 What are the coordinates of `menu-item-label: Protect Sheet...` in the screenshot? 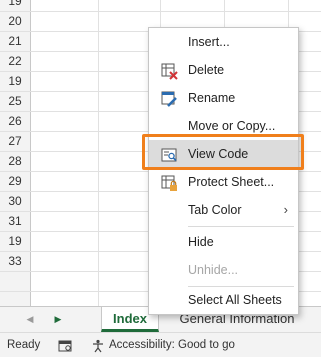 It's located at (231, 182).